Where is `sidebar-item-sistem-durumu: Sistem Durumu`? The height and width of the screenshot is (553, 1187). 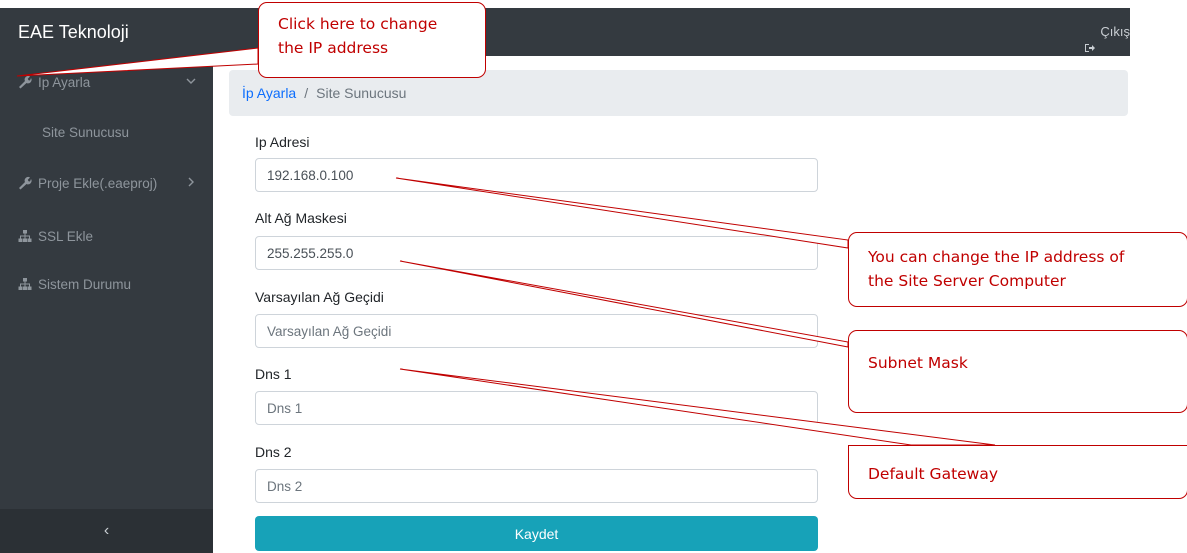
sidebar-item-sistem-durumu: Sistem Durumu is located at coordinates (106, 284).